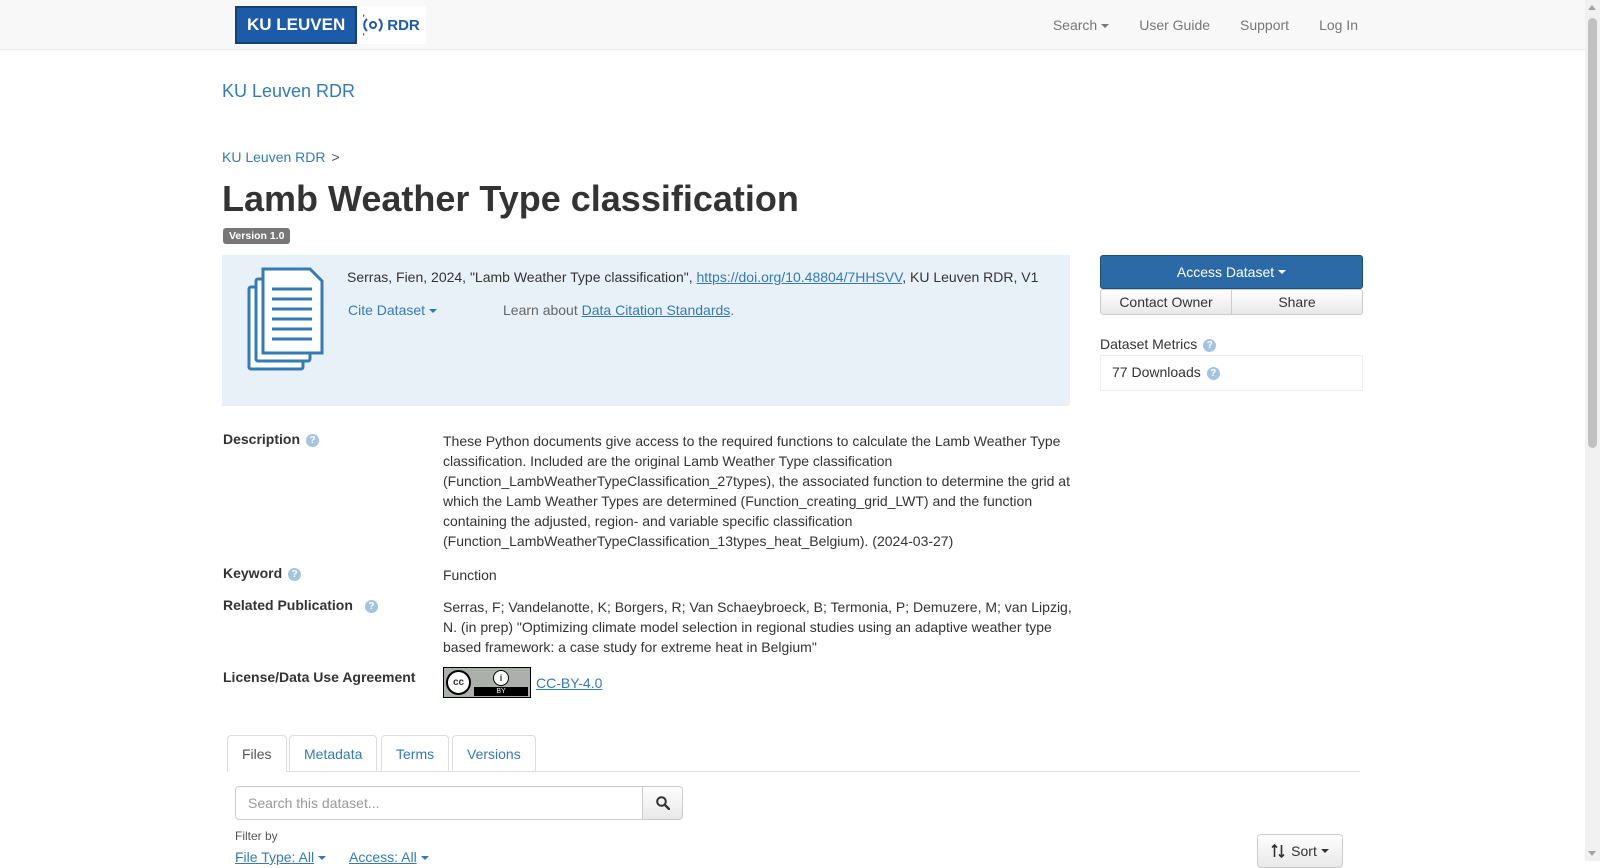  What do you see at coordinates (1304, 851) in the screenshot?
I see `sort-label: Sort` at bounding box center [1304, 851].